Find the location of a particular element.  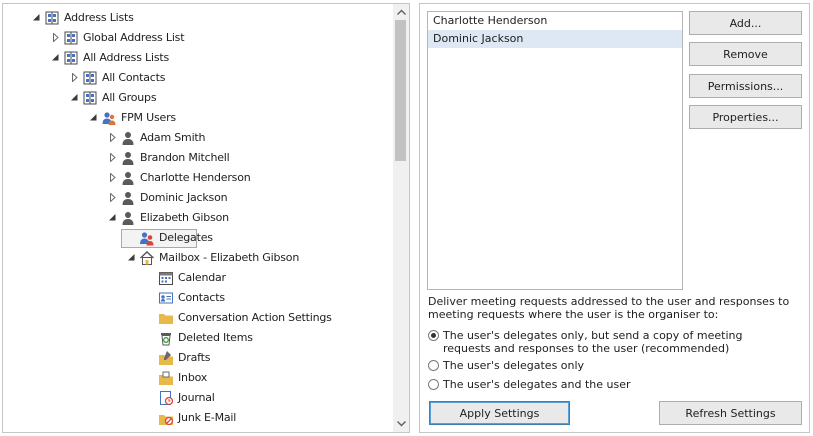

tree-node-all-address-lists: All Address Lists is located at coordinates (199, 58).